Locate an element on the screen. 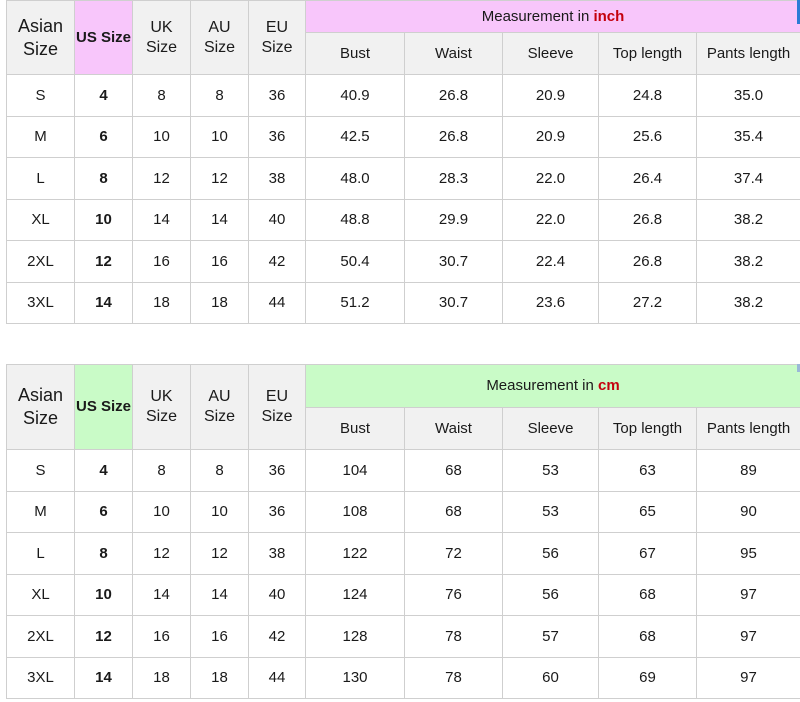 This screenshot has height=702, width=800. table-row: 2XL 12 16 16 42 50.4 30.7 22.4 26.8 38.2 is located at coordinates (403, 261).